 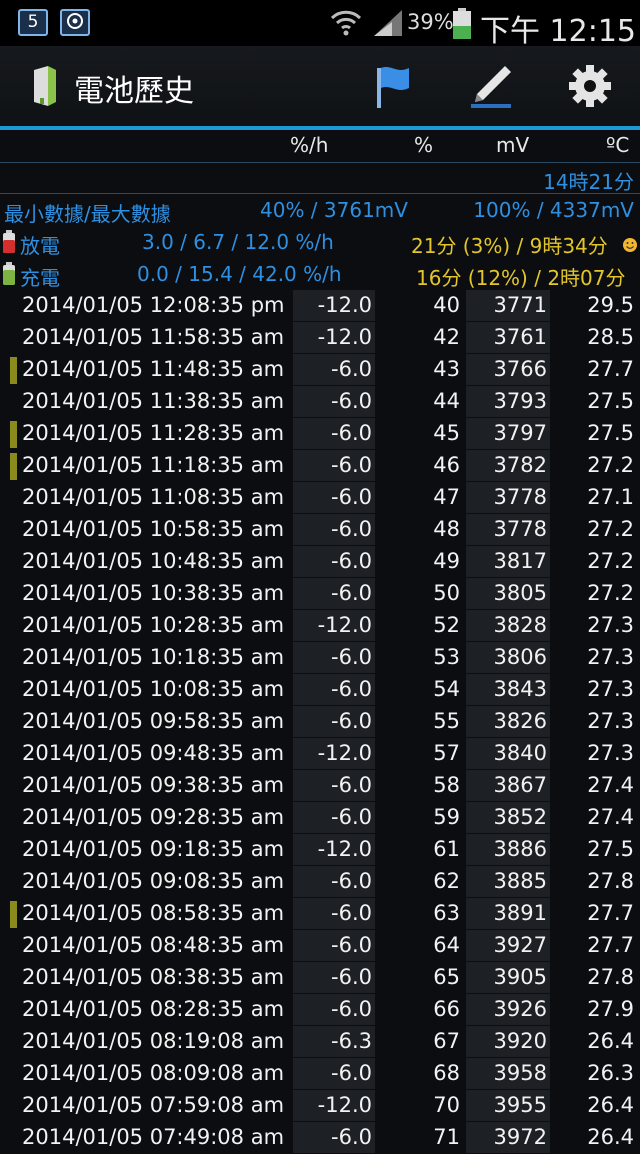 What do you see at coordinates (320, 946) in the screenshot?
I see `history-row: 2014/01/05 08:48:35 am -6.0 64 3927 27.7` at bounding box center [320, 946].